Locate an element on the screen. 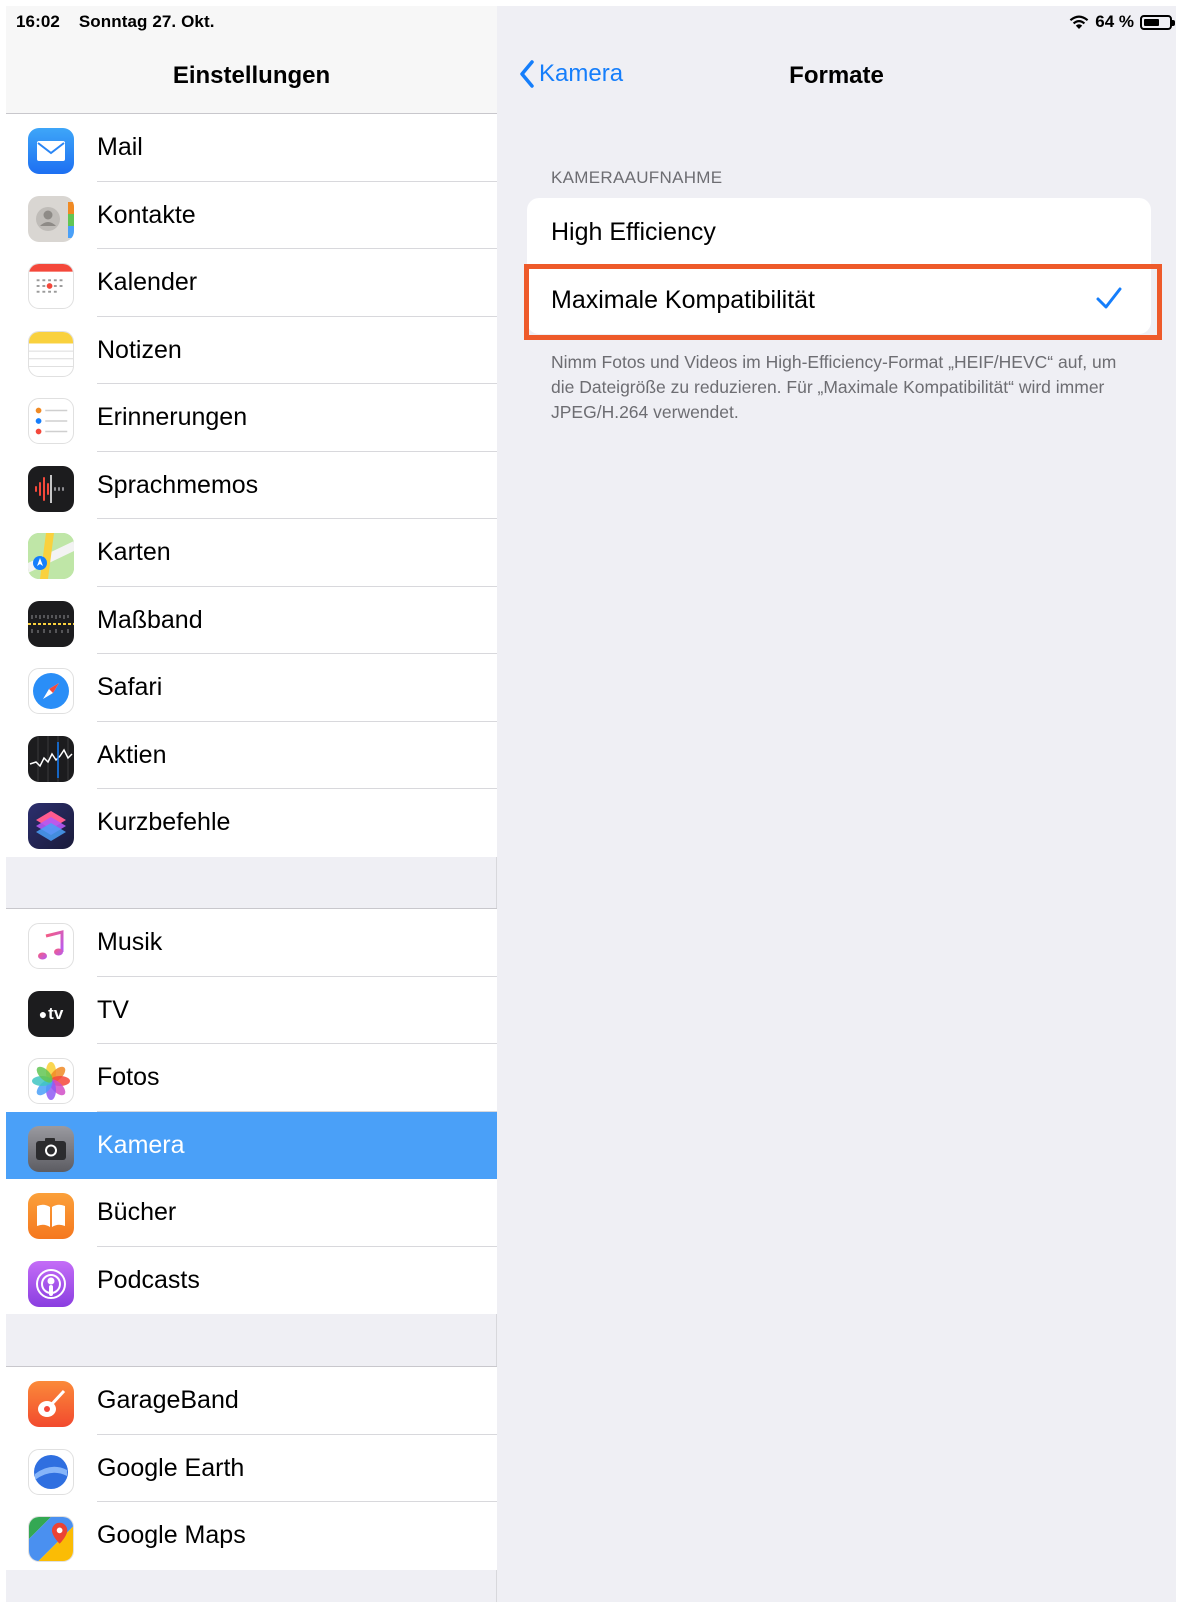  contacts-icon is located at coordinates (51, 218).